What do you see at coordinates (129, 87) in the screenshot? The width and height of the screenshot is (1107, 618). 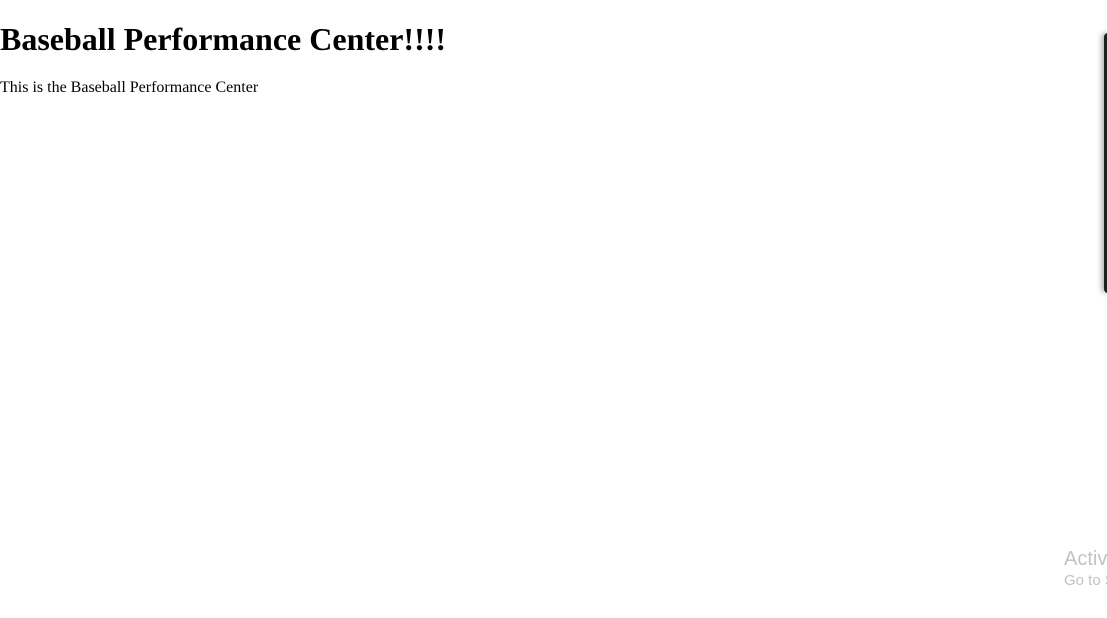 I see `page-intro-text: This is the Baseball Performance Center` at bounding box center [129, 87].